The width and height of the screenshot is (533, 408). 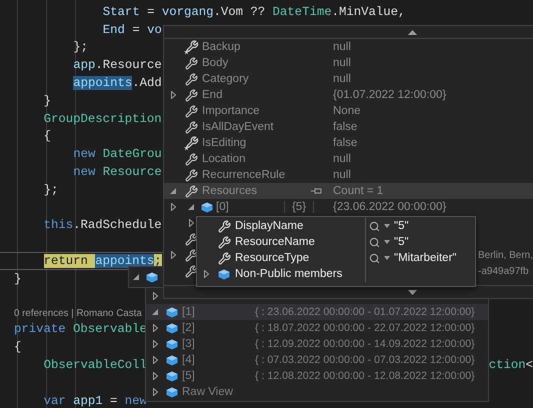 What do you see at coordinates (272, 258) in the screenshot?
I see `member-name: ResourceType` at bounding box center [272, 258].